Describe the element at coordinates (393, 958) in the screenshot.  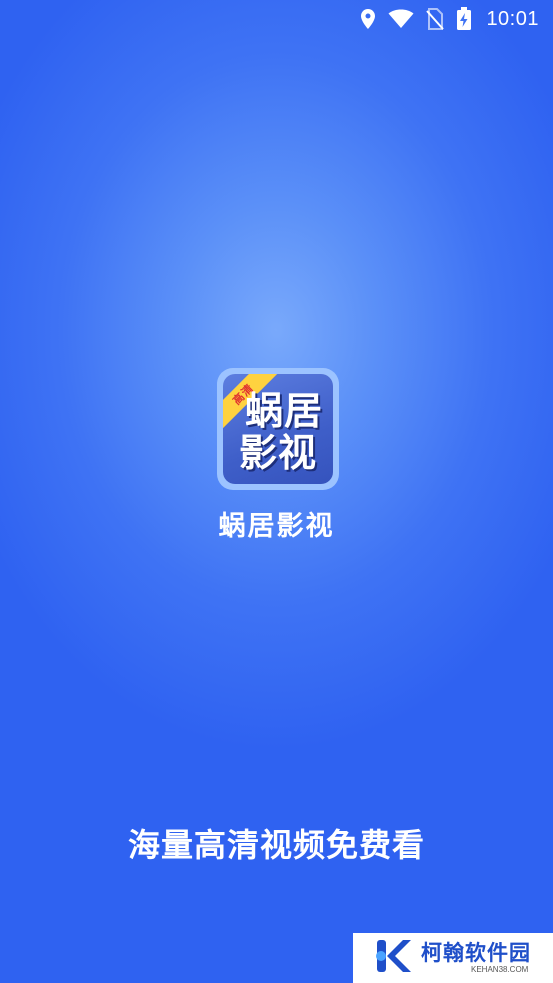
I see `k-logo-icon` at that location.